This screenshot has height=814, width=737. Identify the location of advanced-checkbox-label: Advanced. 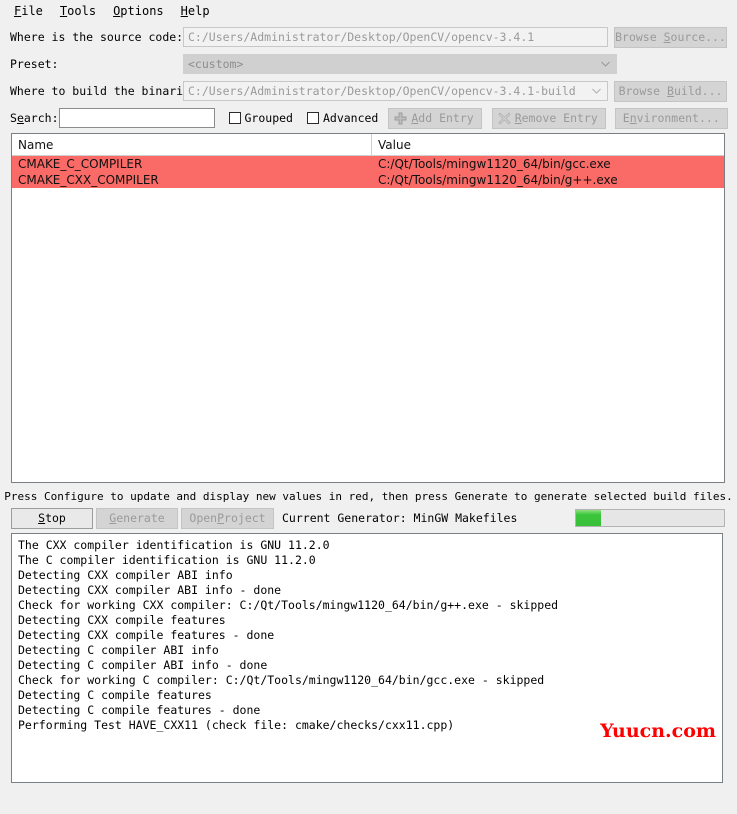
(350, 118).